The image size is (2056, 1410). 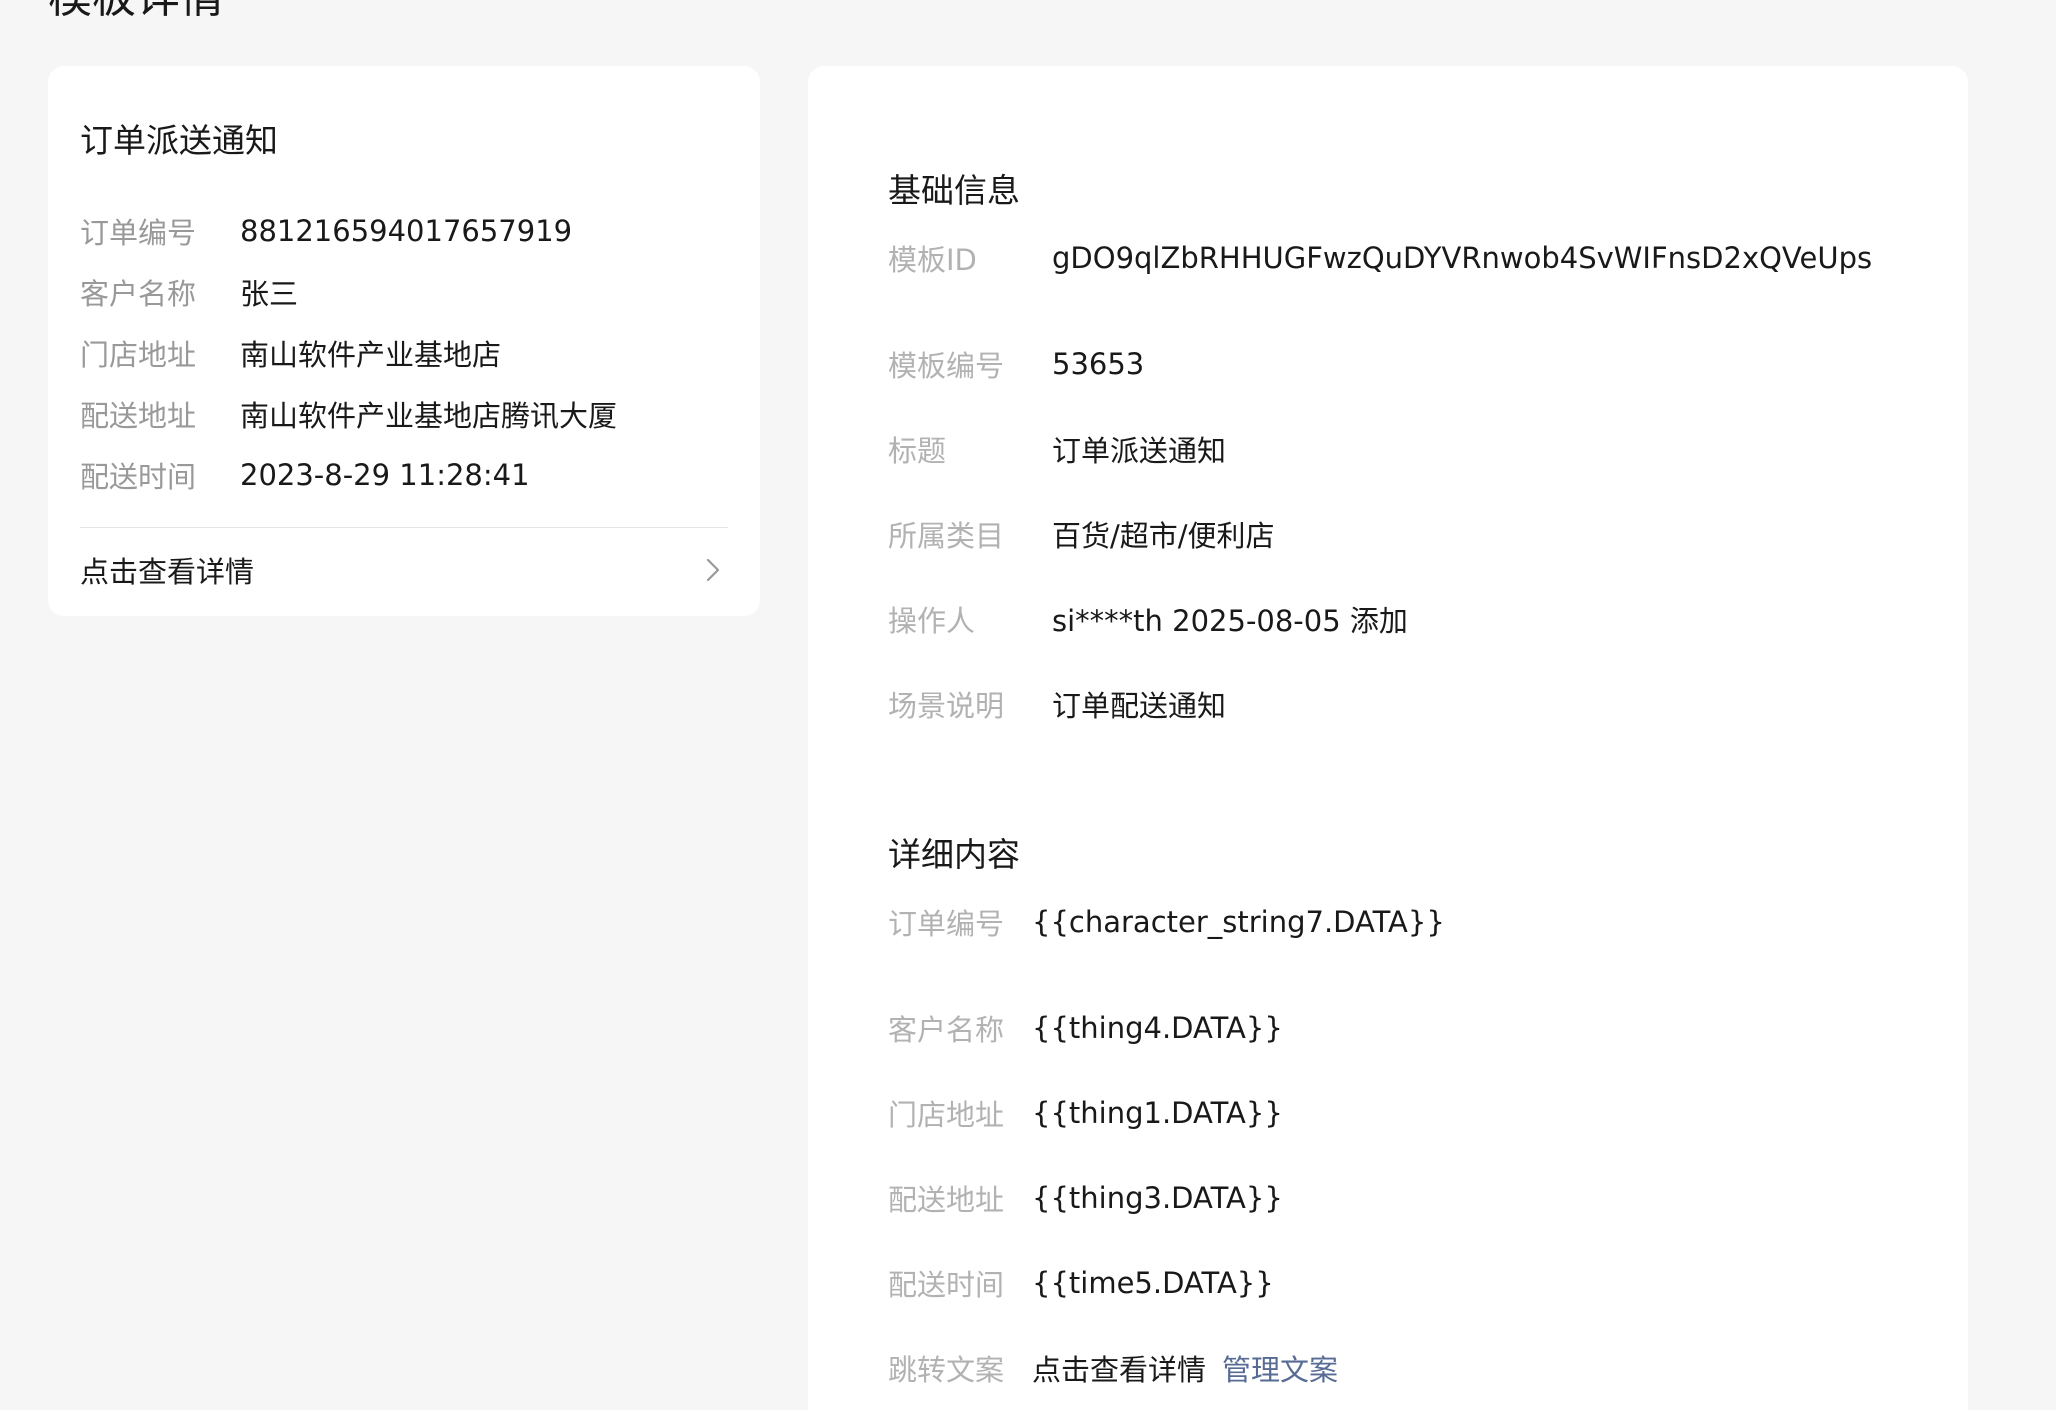 I want to click on info-label: 标题, so click(x=917, y=450).